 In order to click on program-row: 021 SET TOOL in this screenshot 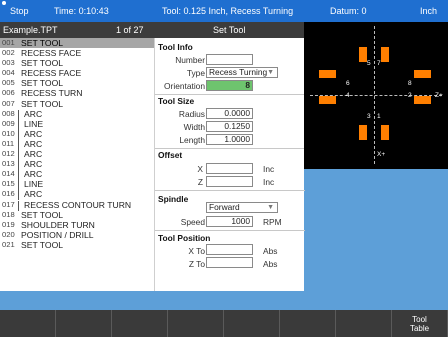, I will do `click(77, 245)`.